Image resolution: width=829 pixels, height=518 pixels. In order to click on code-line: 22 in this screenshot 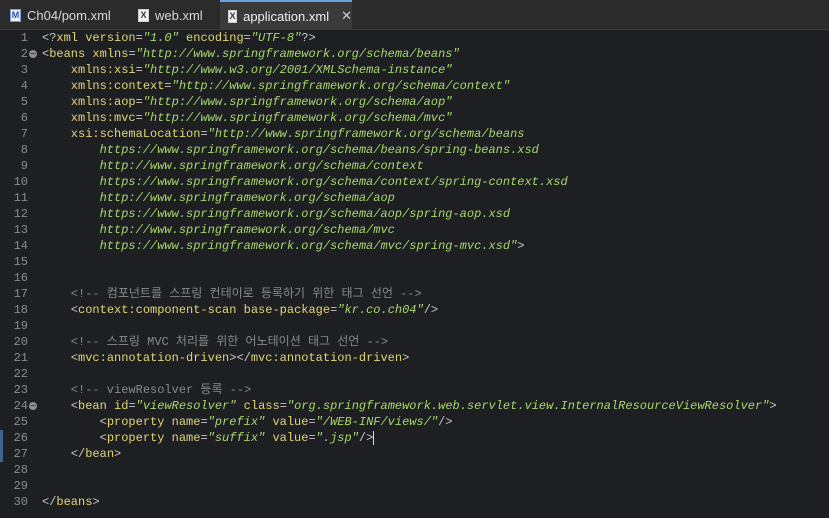, I will do `click(414, 374)`.